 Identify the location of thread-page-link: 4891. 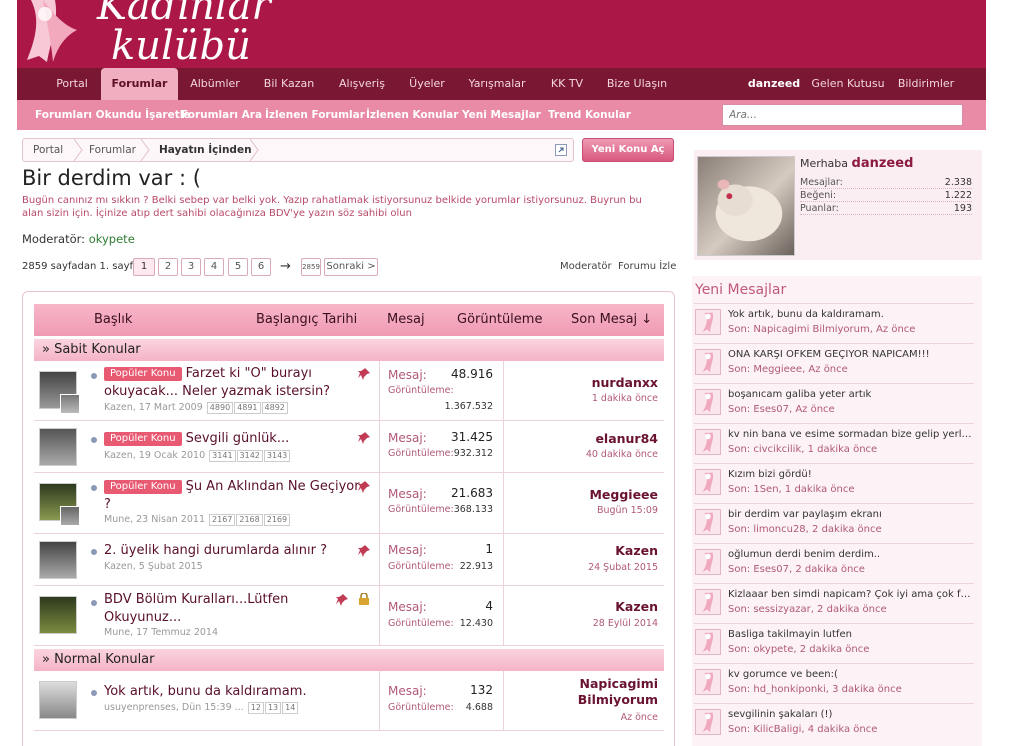
(247, 408).